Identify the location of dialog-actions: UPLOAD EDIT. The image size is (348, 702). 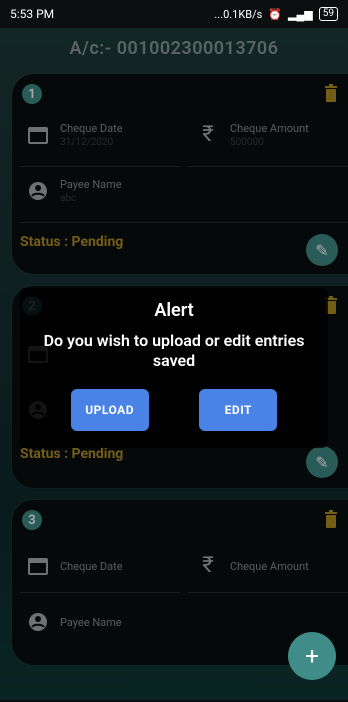
(174, 410).